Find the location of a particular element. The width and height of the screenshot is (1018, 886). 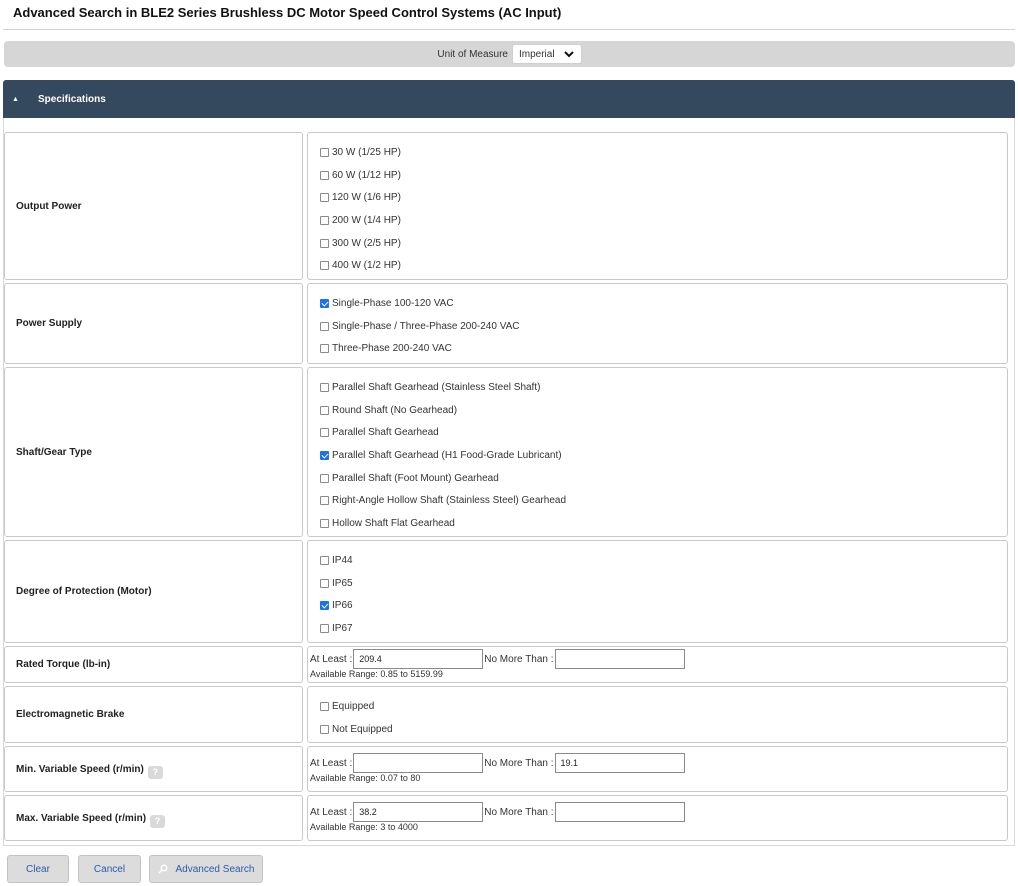

rated-torque-min-input: 209.4 is located at coordinates (418, 659).